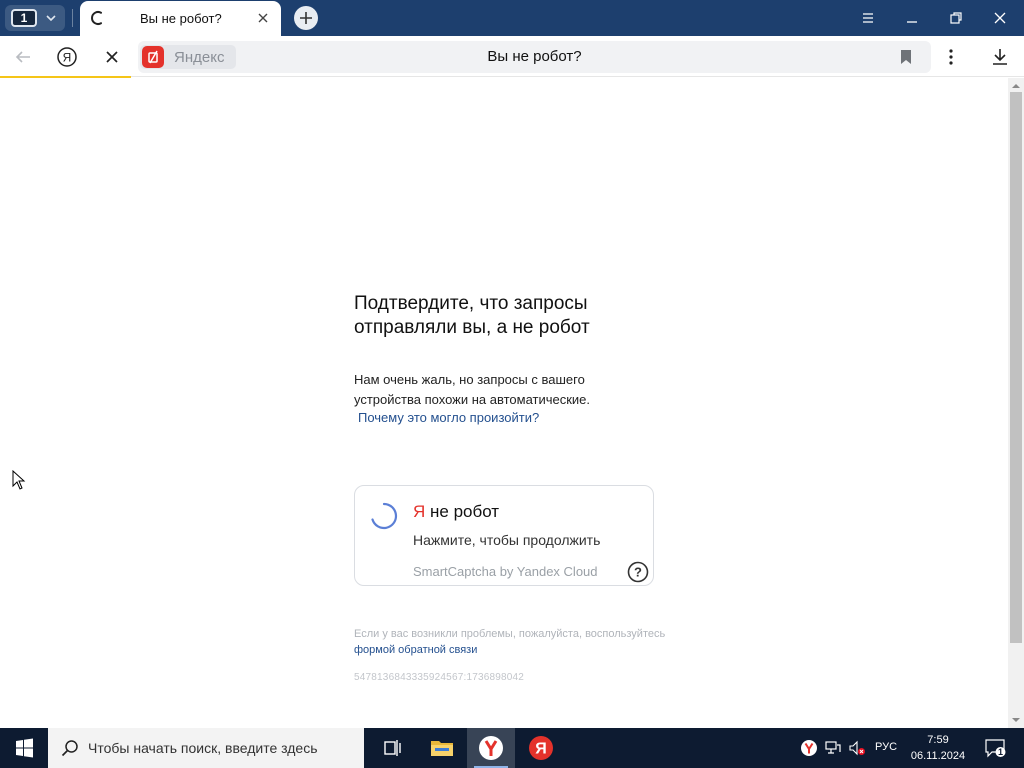 The width and height of the screenshot is (1024, 768). I want to click on chevron-down-icon, so click(51, 18).